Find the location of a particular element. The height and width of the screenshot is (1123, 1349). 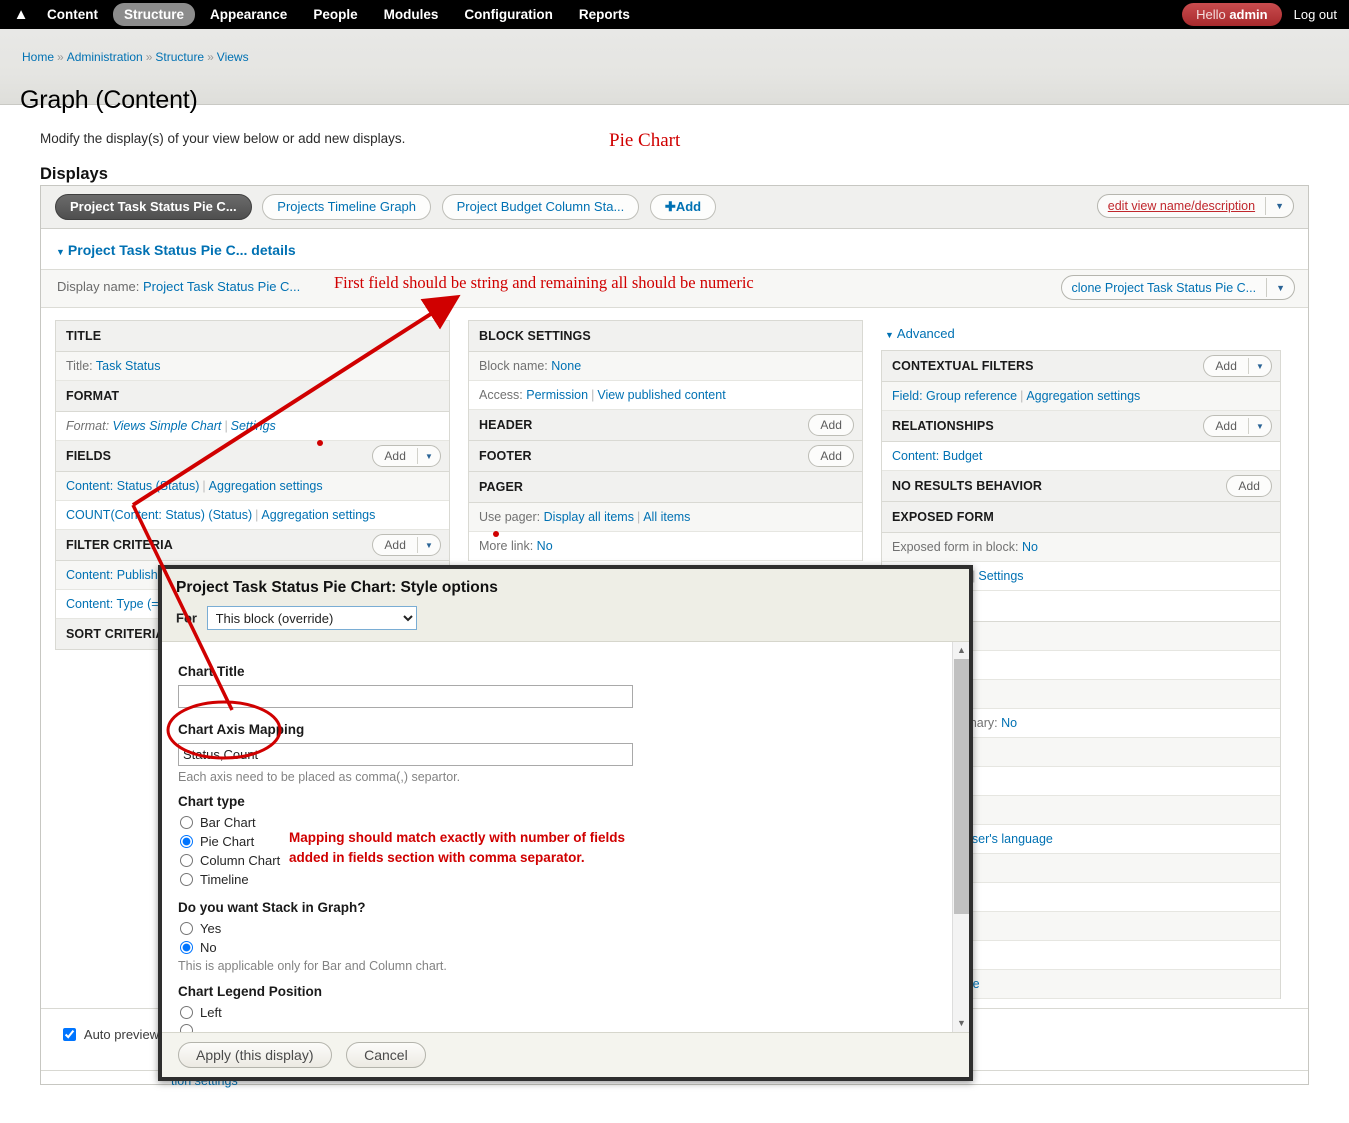

add-display-button: ✚Add is located at coordinates (683, 207).